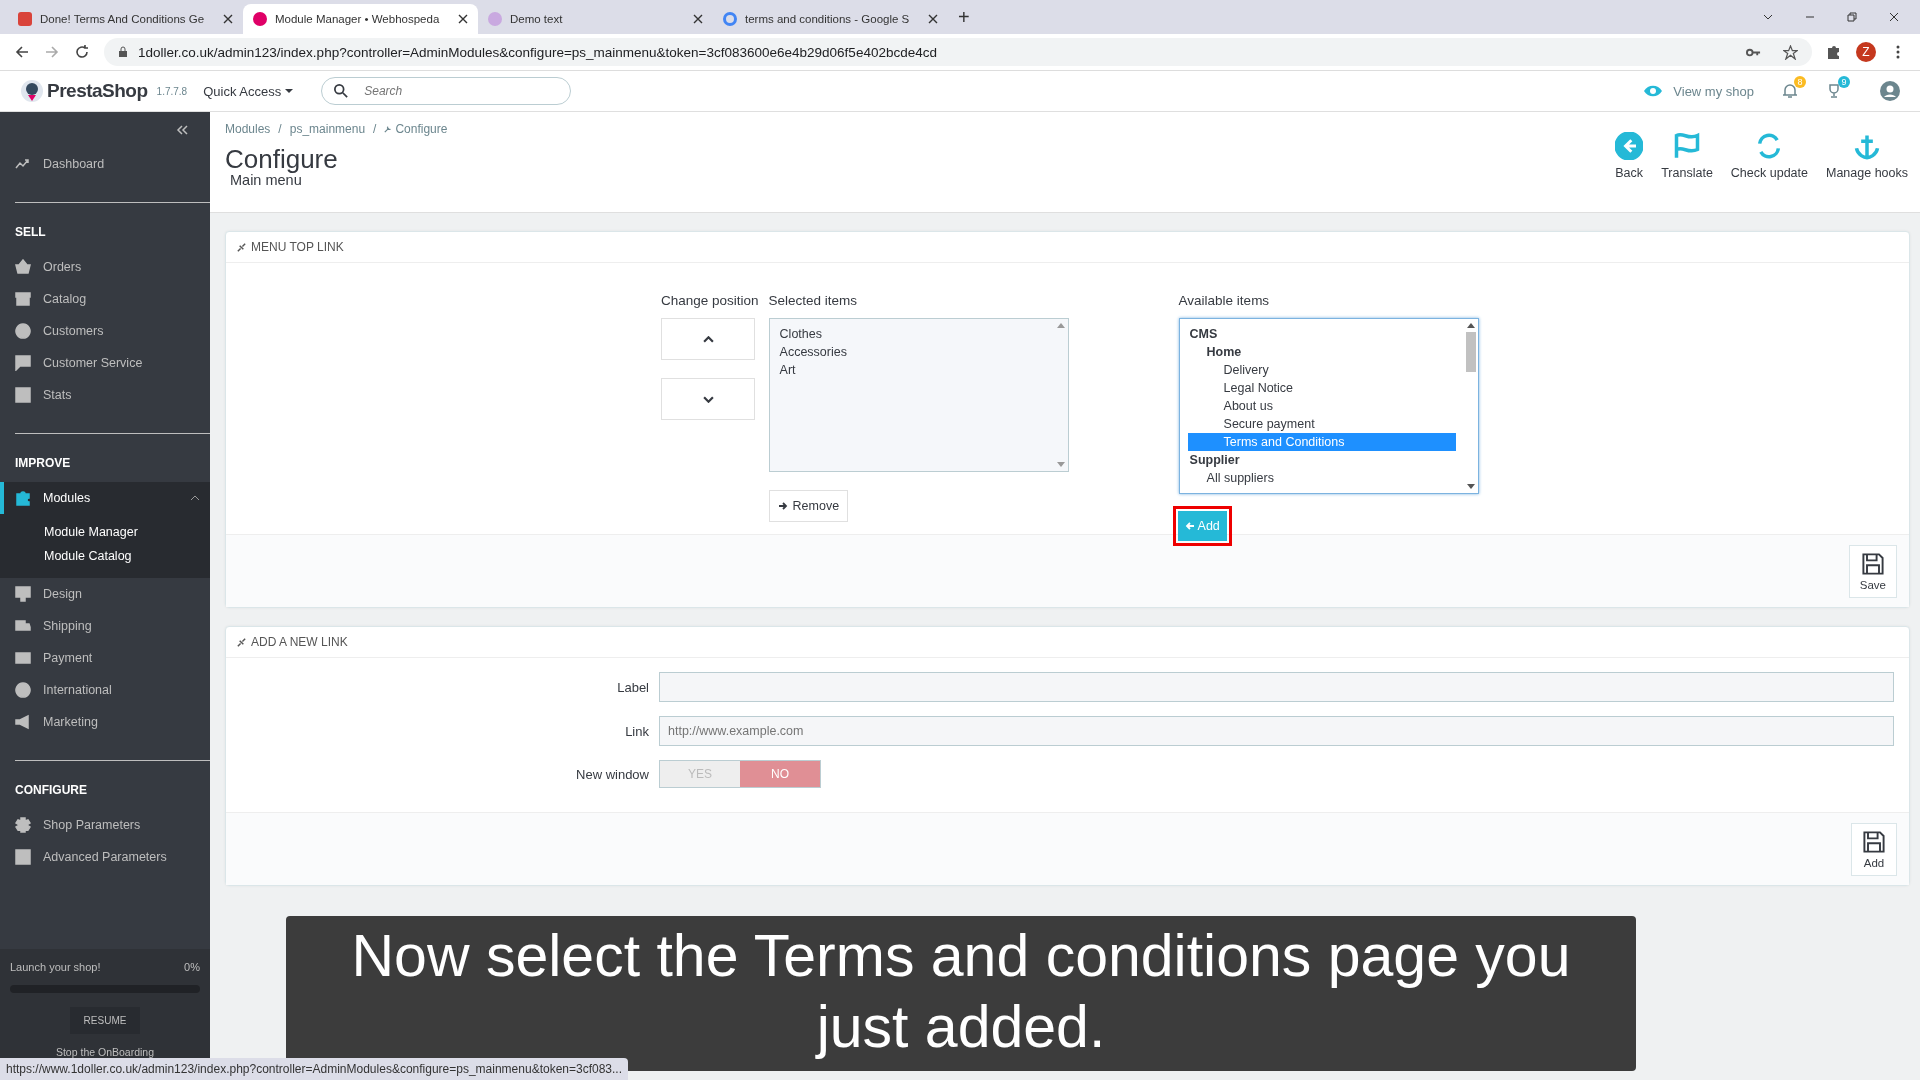 The image size is (1920, 1080). Describe the element at coordinates (1866, 52) in the screenshot. I see `profile-avatar: Z` at that location.